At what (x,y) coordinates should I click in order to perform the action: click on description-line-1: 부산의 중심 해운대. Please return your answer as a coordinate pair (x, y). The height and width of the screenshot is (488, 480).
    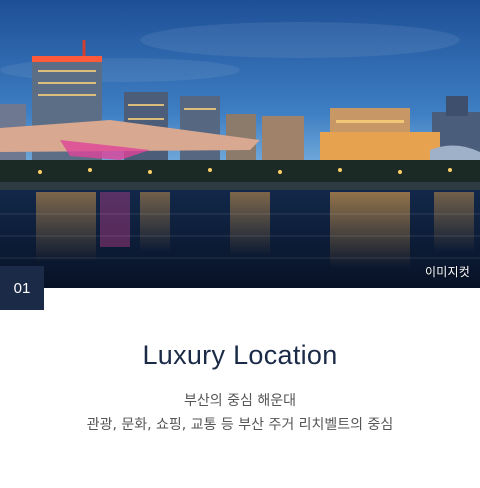
    Looking at the image, I should click on (240, 401).